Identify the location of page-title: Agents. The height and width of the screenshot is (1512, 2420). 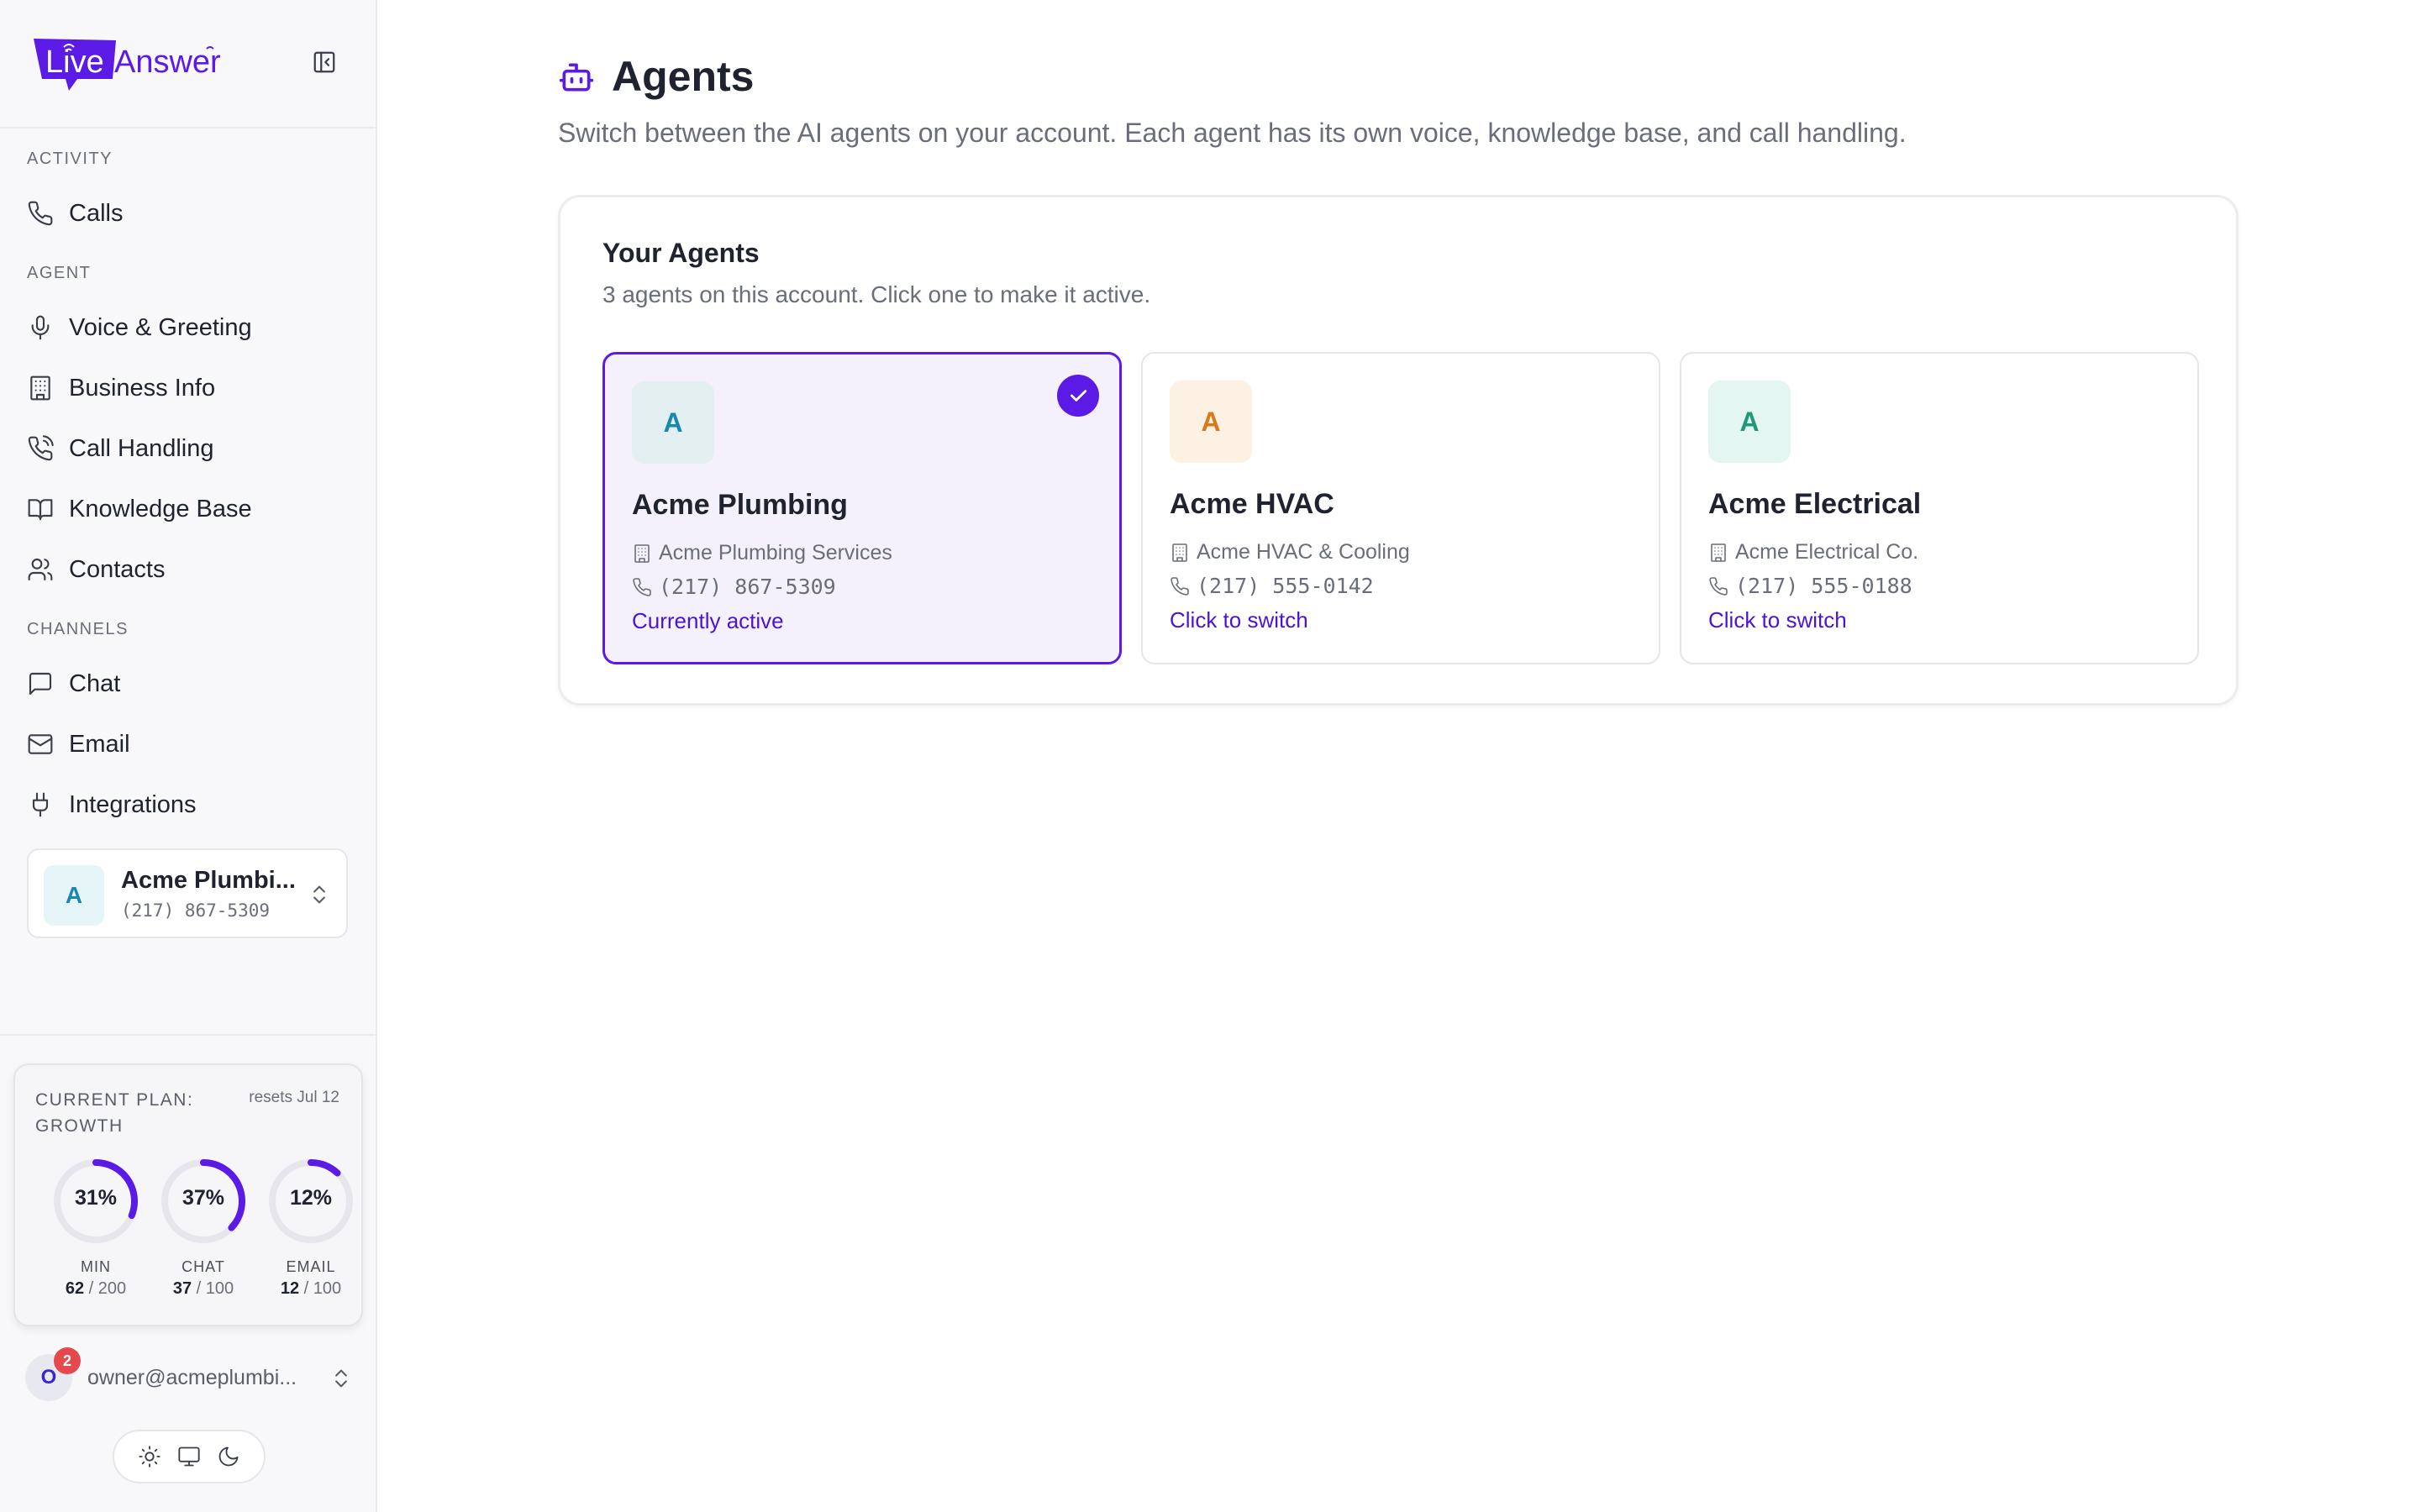
(683, 76).